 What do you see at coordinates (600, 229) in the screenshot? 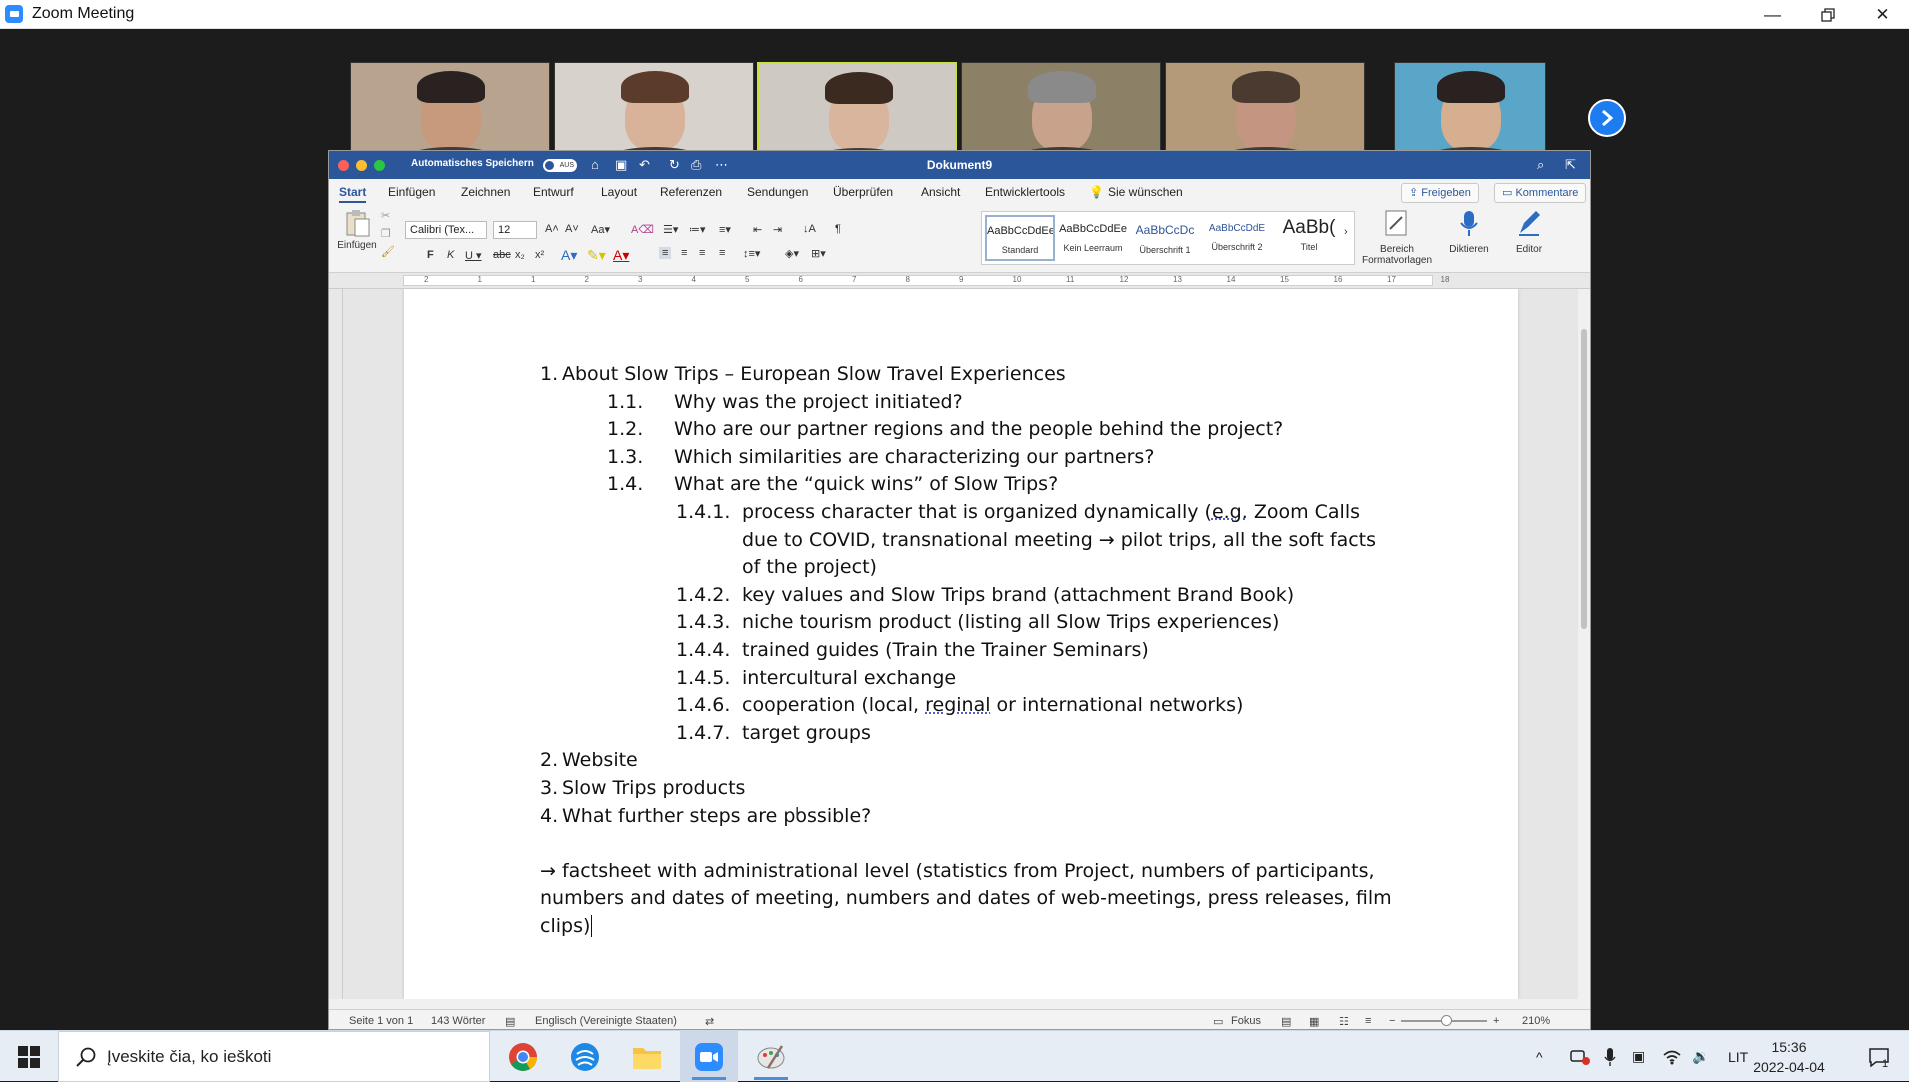
I see `change-case-icon: Aa▾` at bounding box center [600, 229].